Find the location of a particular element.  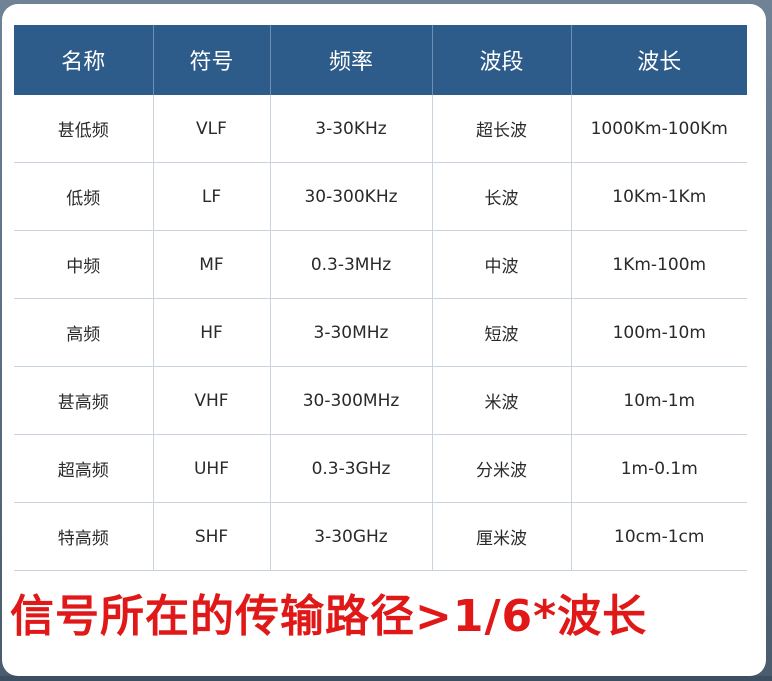

table-row: 超高频 UHF 0.3-3GHz 分米波 1m-0.1m is located at coordinates (380, 468).